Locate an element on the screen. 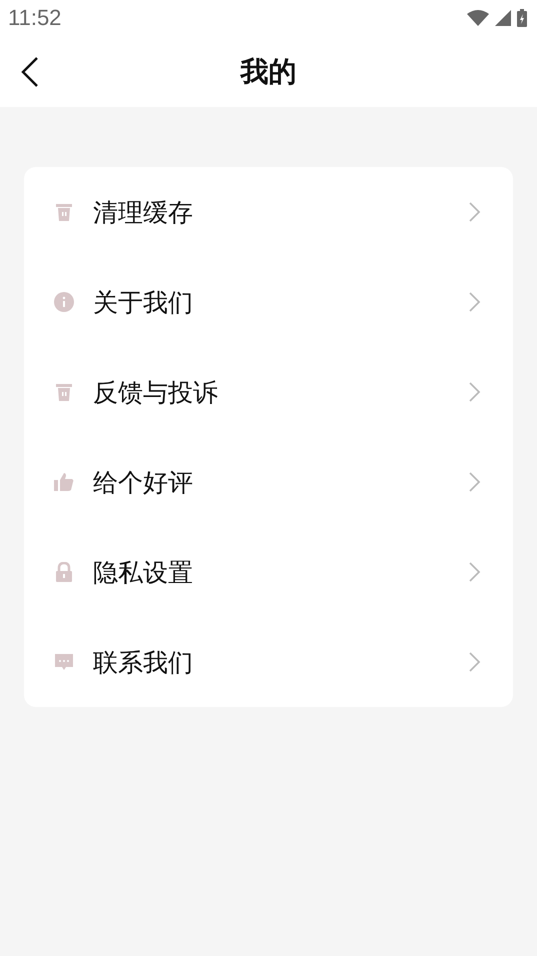  menu-item: 给个好评 is located at coordinates (268, 482).